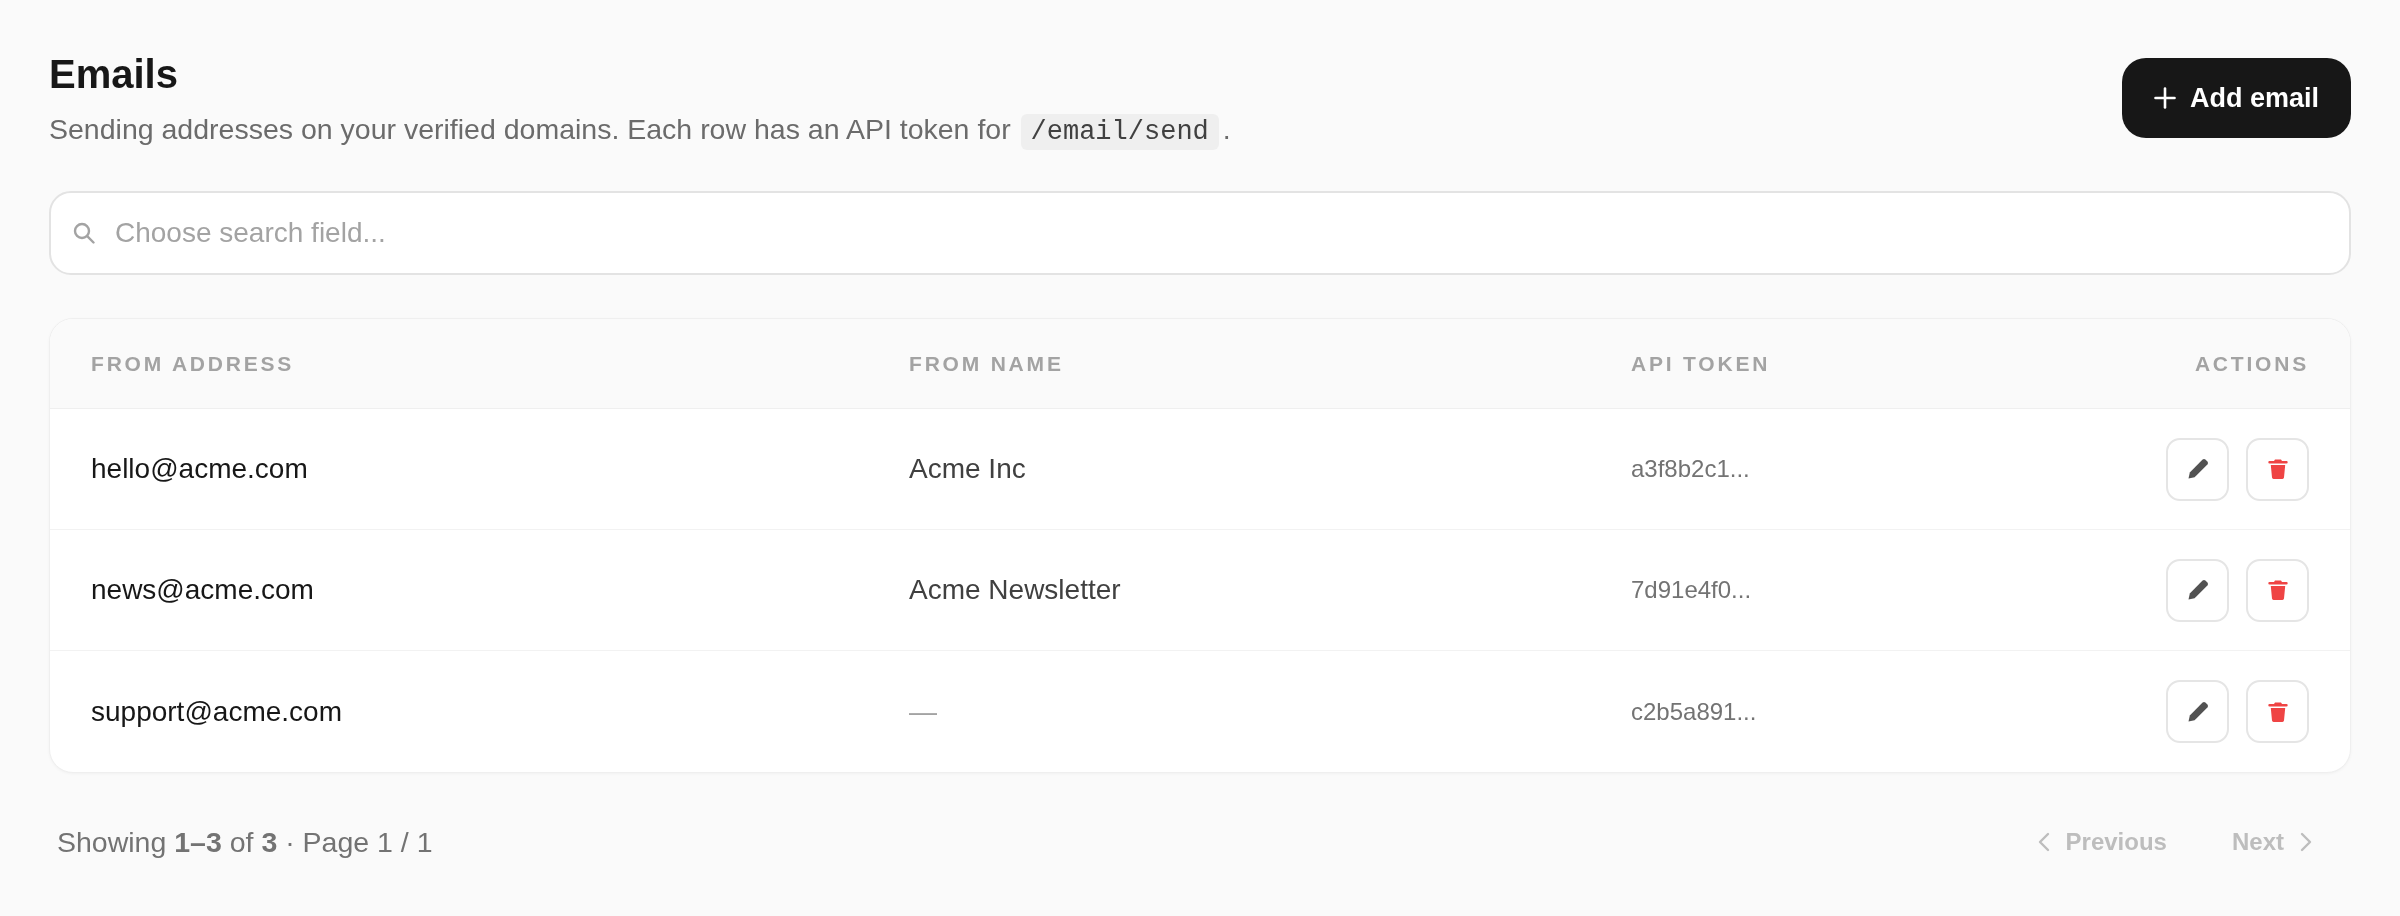 The image size is (2400, 916). What do you see at coordinates (967, 469) in the screenshot?
I see `table-cell-text: Acme Inc` at bounding box center [967, 469].